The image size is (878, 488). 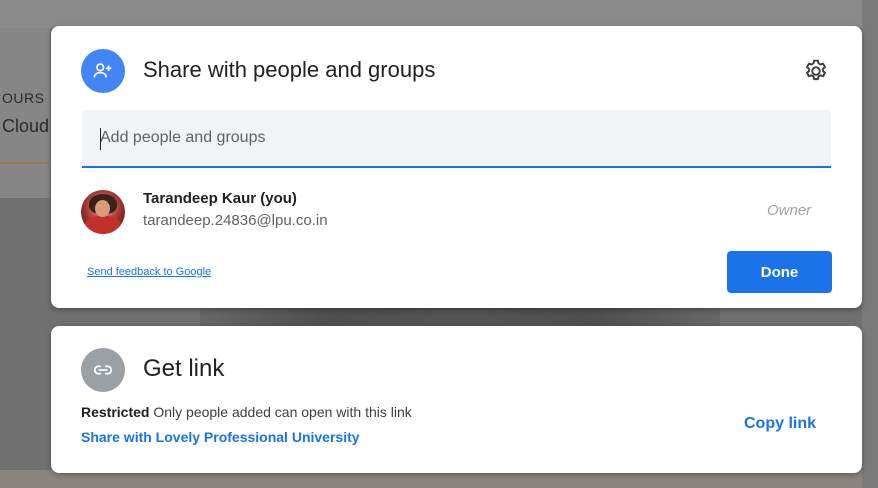 I want to click on text-caret, so click(x=100, y=139).